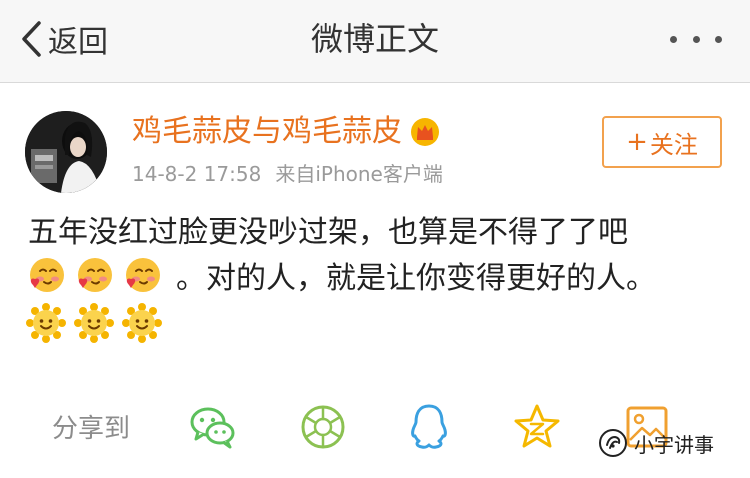 The width and height of the screenshot is (750, 478). I want to click on more-dots-icon, so click(696, 39).